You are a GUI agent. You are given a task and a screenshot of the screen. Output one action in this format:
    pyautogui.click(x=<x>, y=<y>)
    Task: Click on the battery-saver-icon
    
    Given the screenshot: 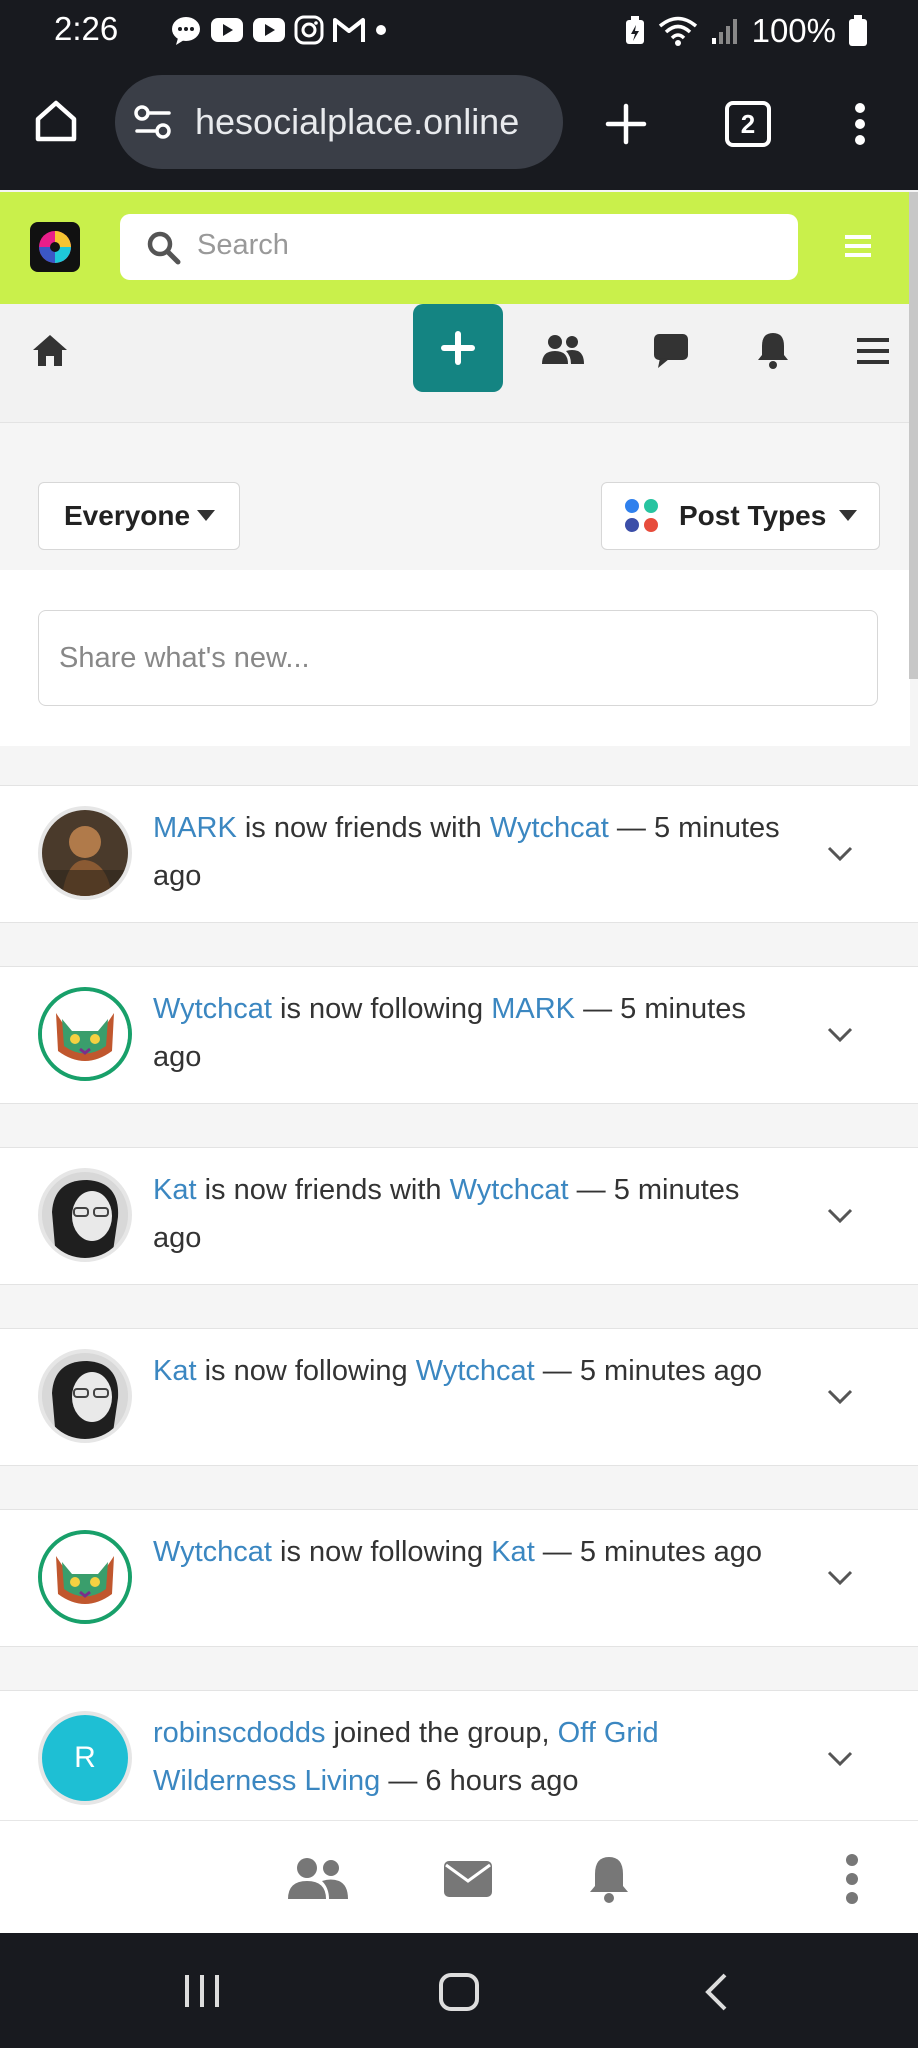 What is the action you would take?
    pyautogui.click(x=634, y=30)
    